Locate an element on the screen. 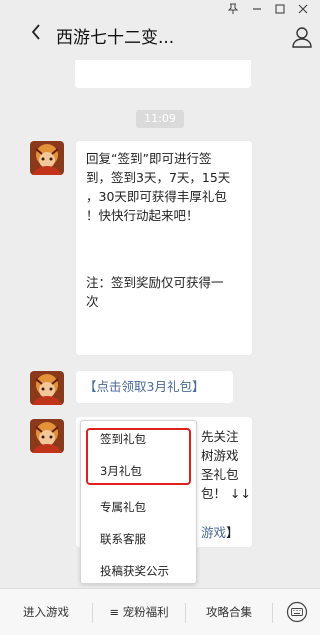 The image size is (320, 635). message-link-fragment: 游戏 is located at coordinates (213, 532).